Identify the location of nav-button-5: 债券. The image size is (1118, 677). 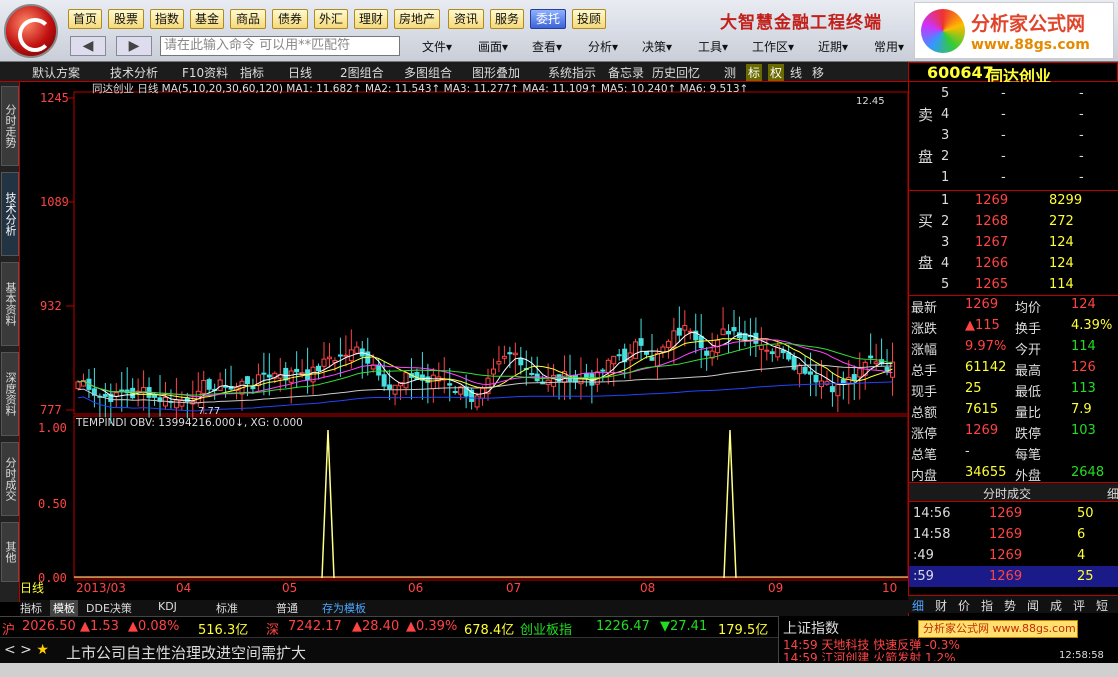
(290, 19).